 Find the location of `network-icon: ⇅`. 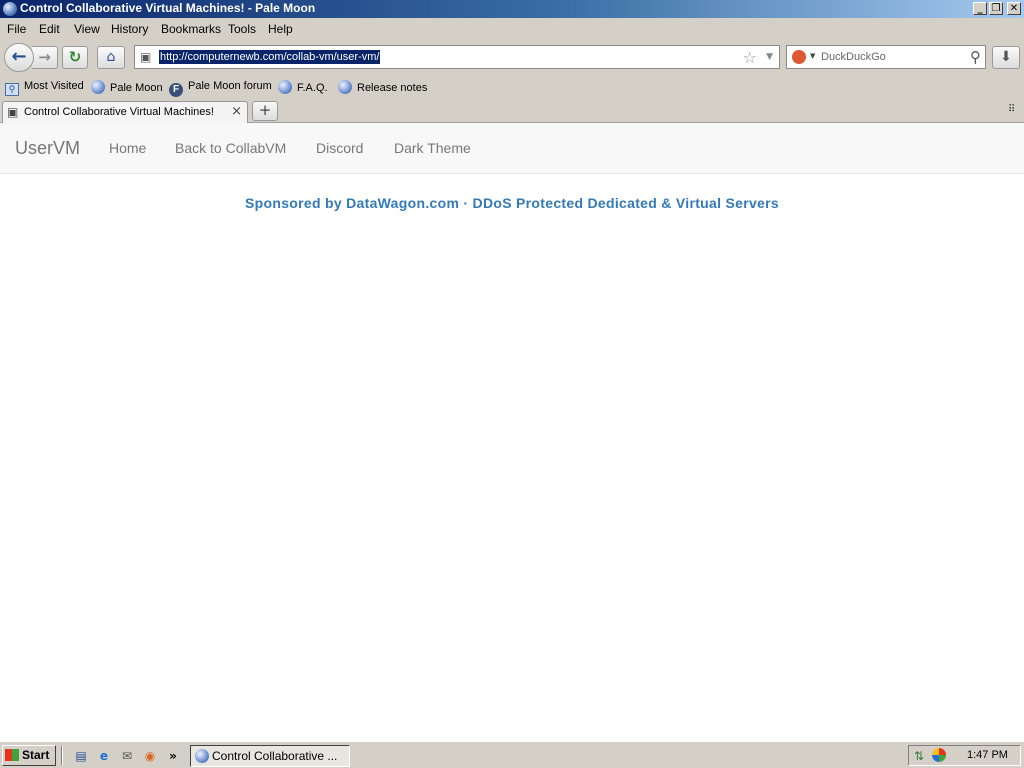

network-icon: ⇅ is located at coordinates (919, 756).